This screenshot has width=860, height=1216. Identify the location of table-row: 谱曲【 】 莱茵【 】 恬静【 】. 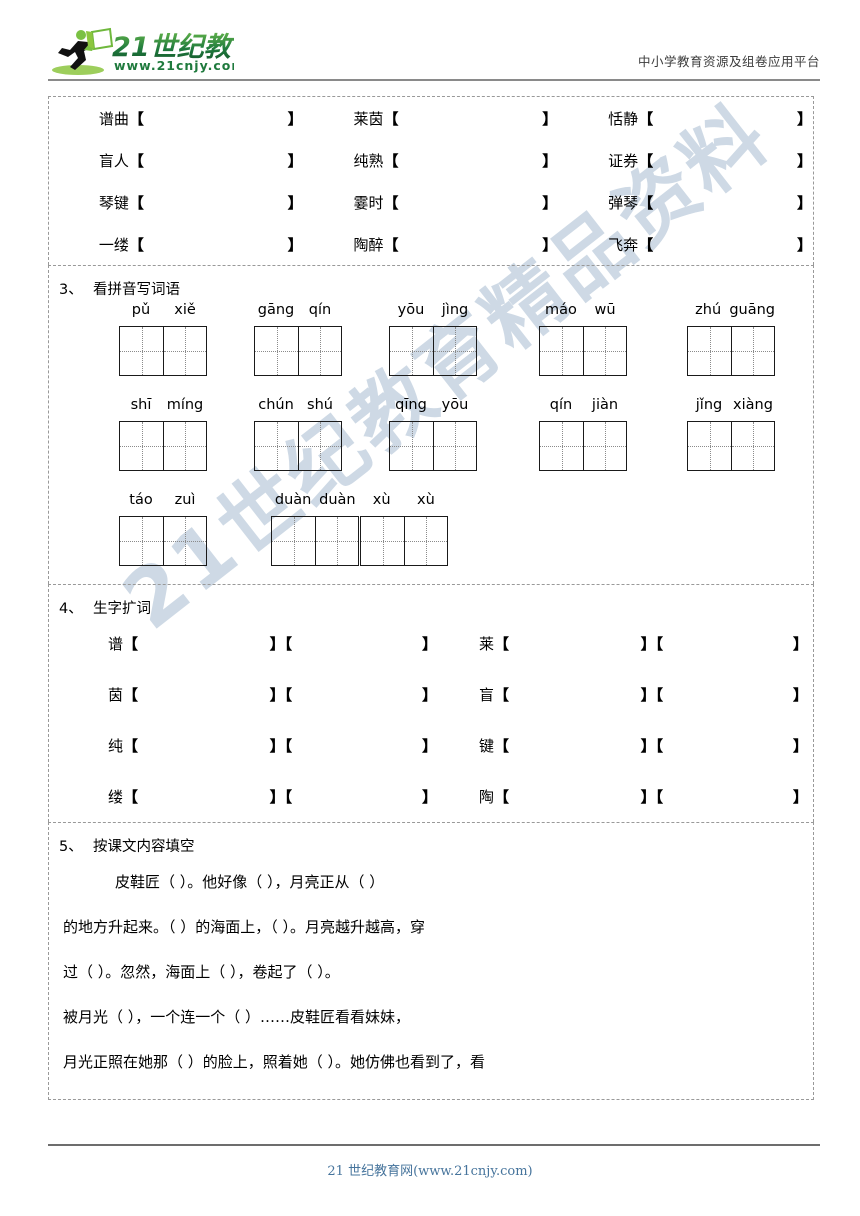
(431, 118).